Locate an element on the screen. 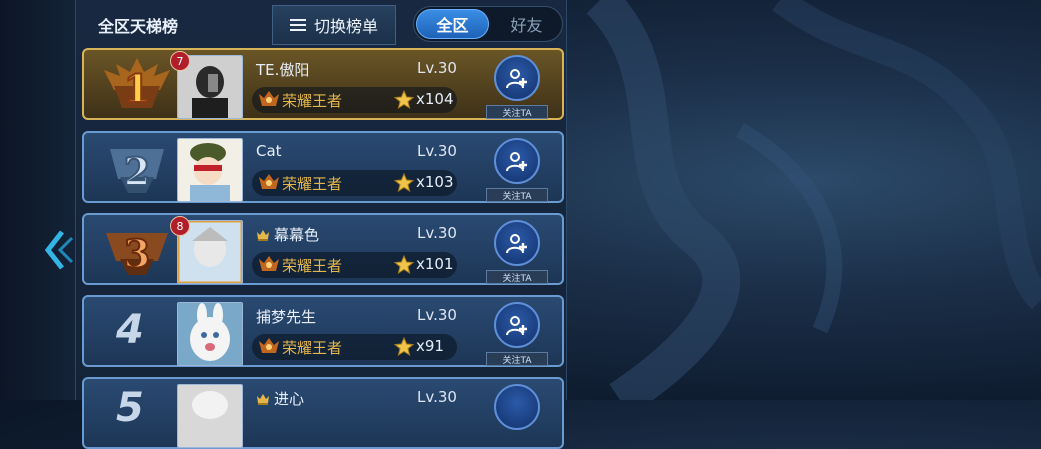 The height and width of the screenshot is (449, 1041). tier-box: 荣耀王者 x103 is located at coordinates (354, 183).